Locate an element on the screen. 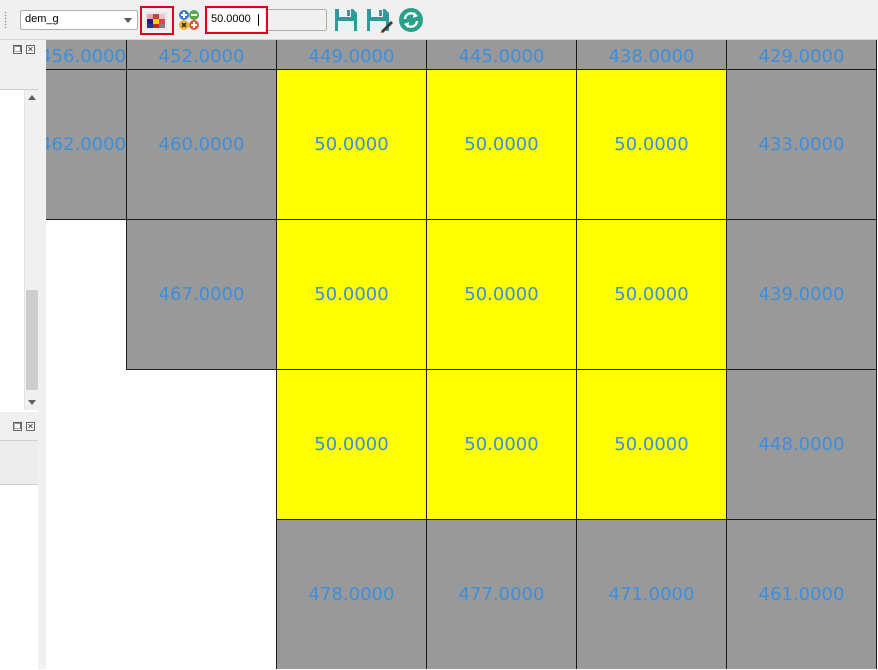 Image resolution: width=878 pixels, height=670 pixels. raster-cell: 449.0000 is located at coordinates (351, 55).